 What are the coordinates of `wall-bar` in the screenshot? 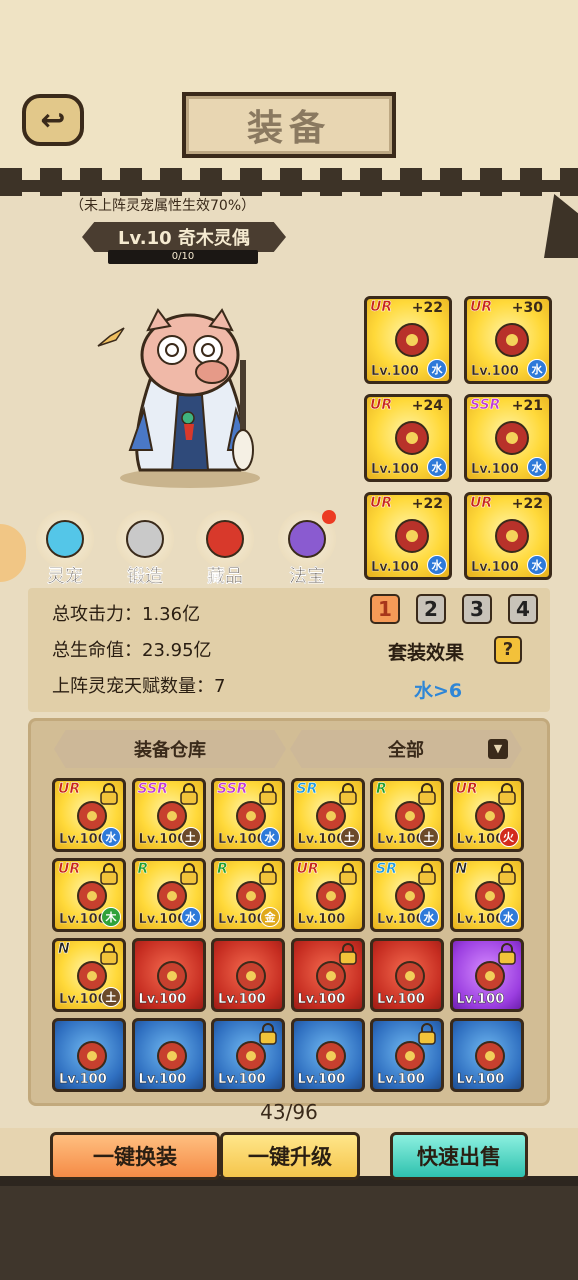 It's located at (289, 186).